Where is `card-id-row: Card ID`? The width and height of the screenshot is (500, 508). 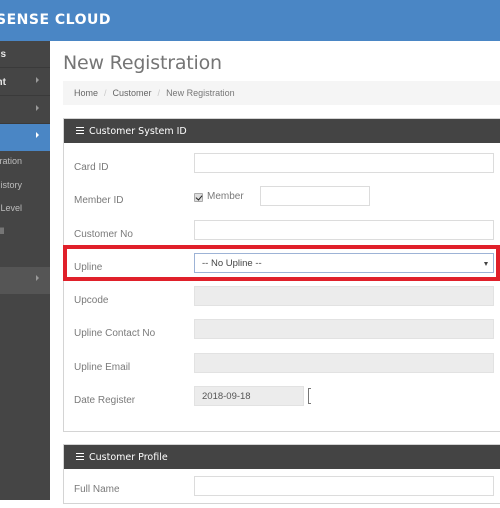
card-id-row: Card ID is located at coordinates (282, 168).